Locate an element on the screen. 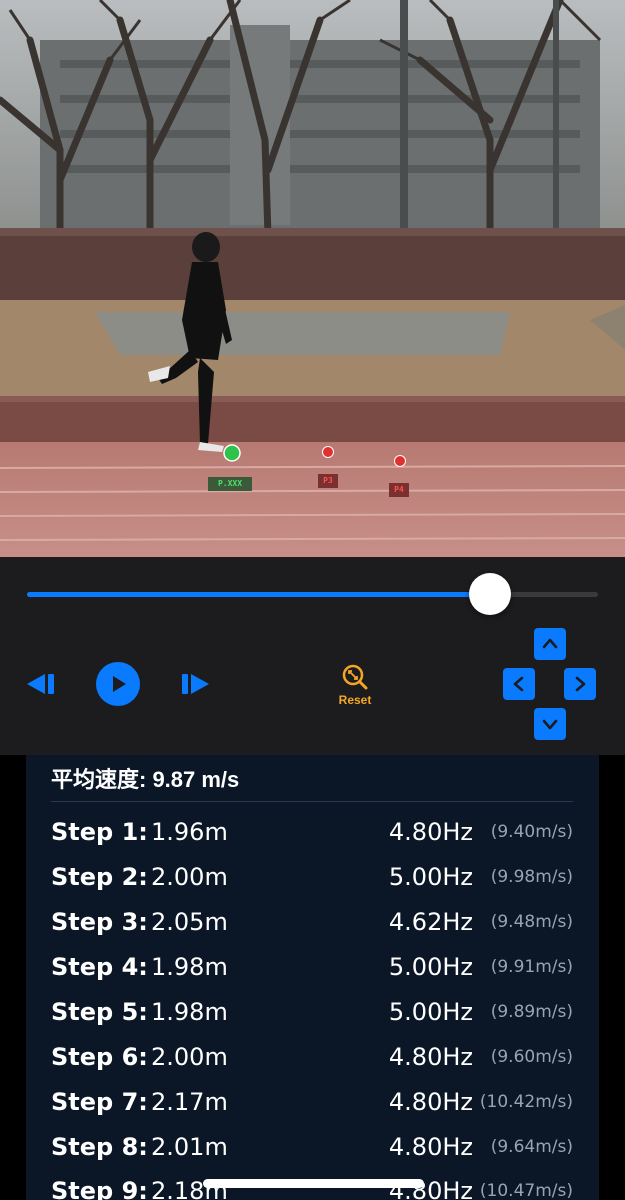  marker-label: P4 is located at coordinates (399, 490).